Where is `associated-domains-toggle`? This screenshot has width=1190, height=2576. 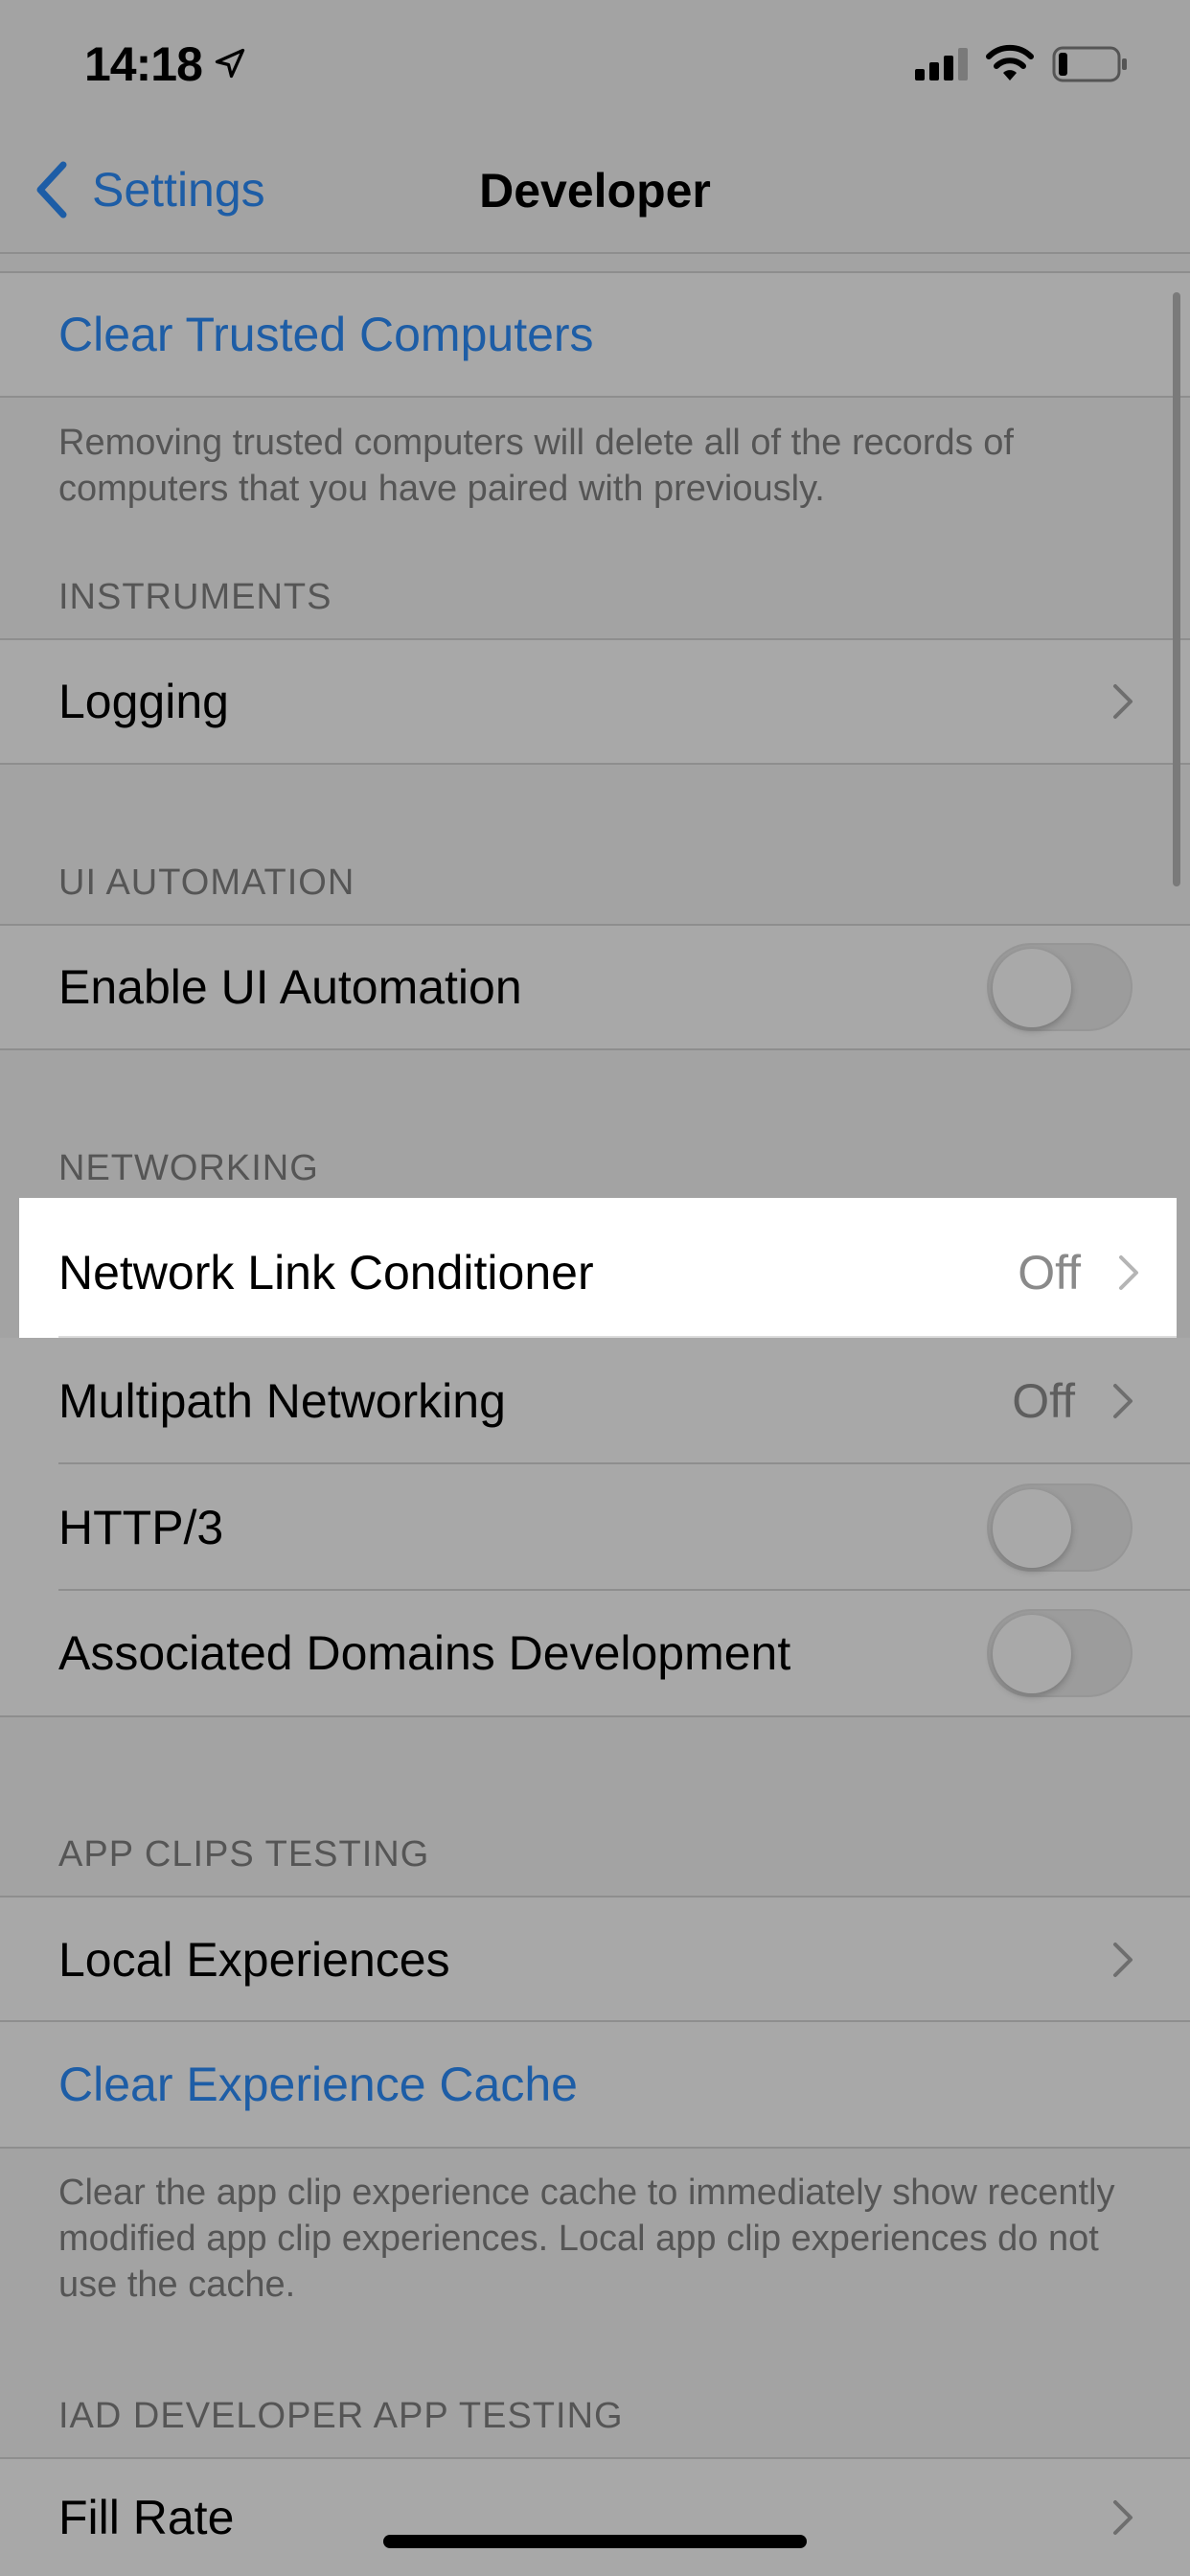
associated-domains-toggle is located at coordinates (1060, 1653).